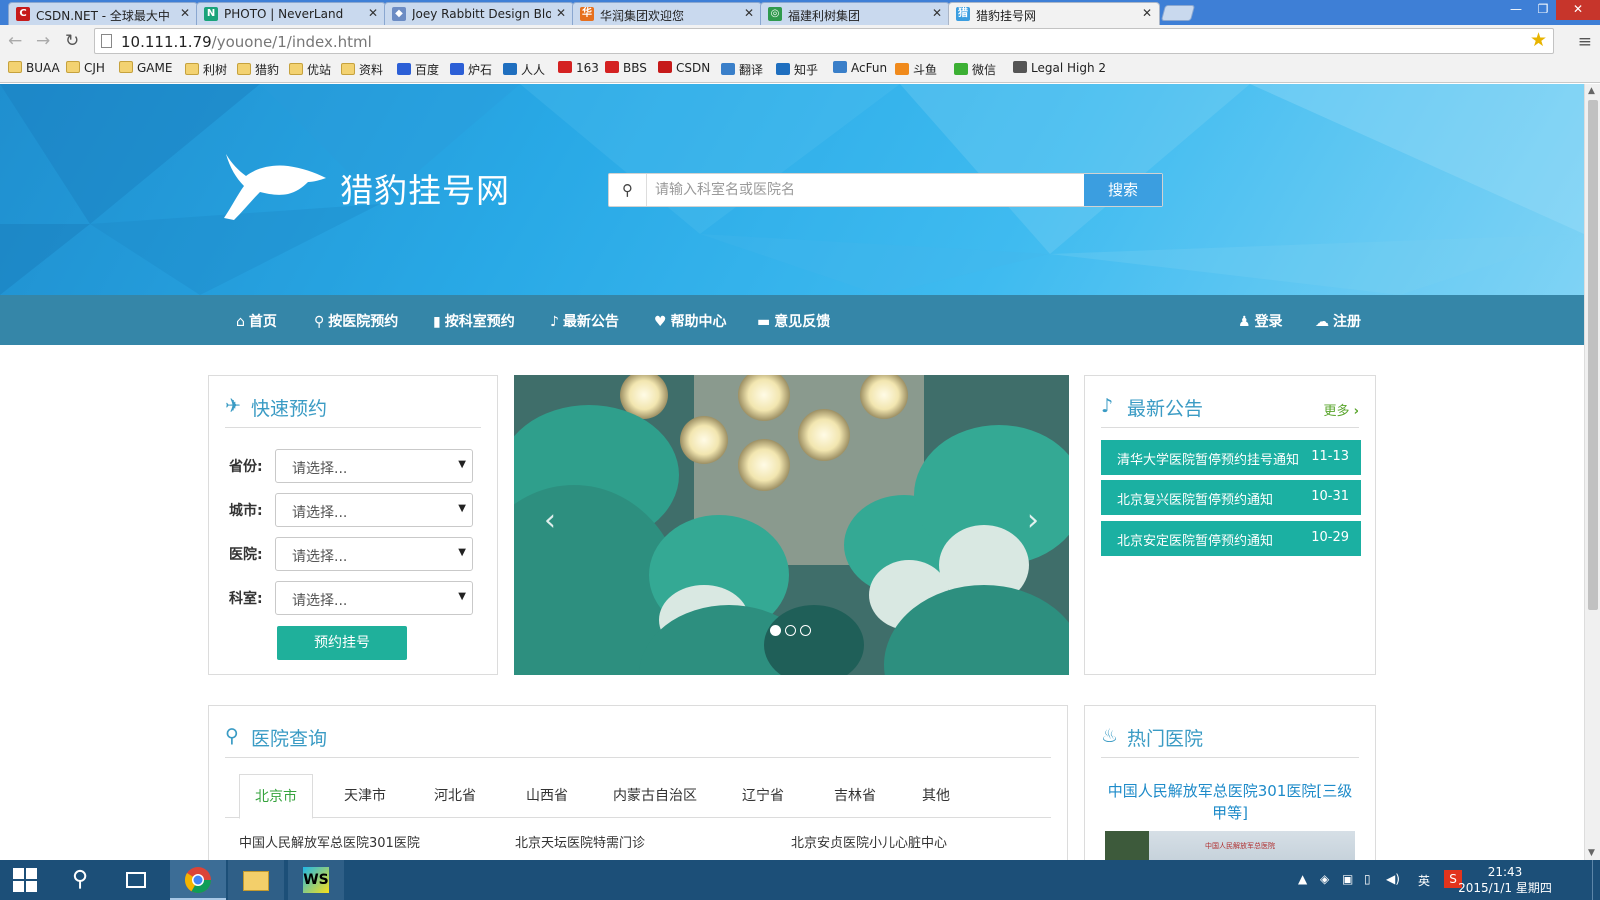  I want to click on tab-other: 其他, so click(936, 796).